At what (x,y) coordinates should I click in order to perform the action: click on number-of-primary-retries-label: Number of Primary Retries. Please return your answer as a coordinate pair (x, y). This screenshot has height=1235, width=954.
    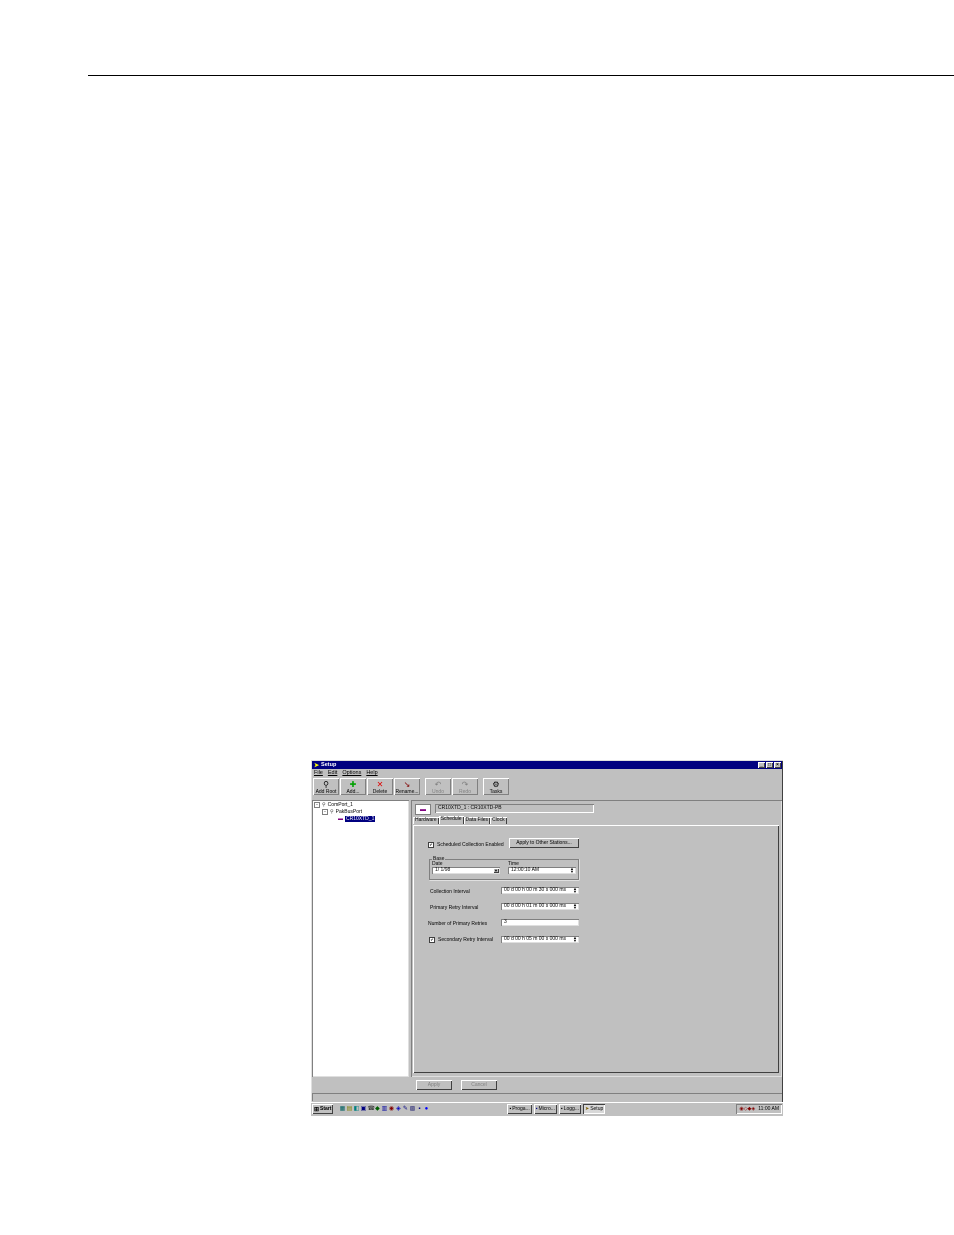
    Looking at the image, I should click on (458, 924).